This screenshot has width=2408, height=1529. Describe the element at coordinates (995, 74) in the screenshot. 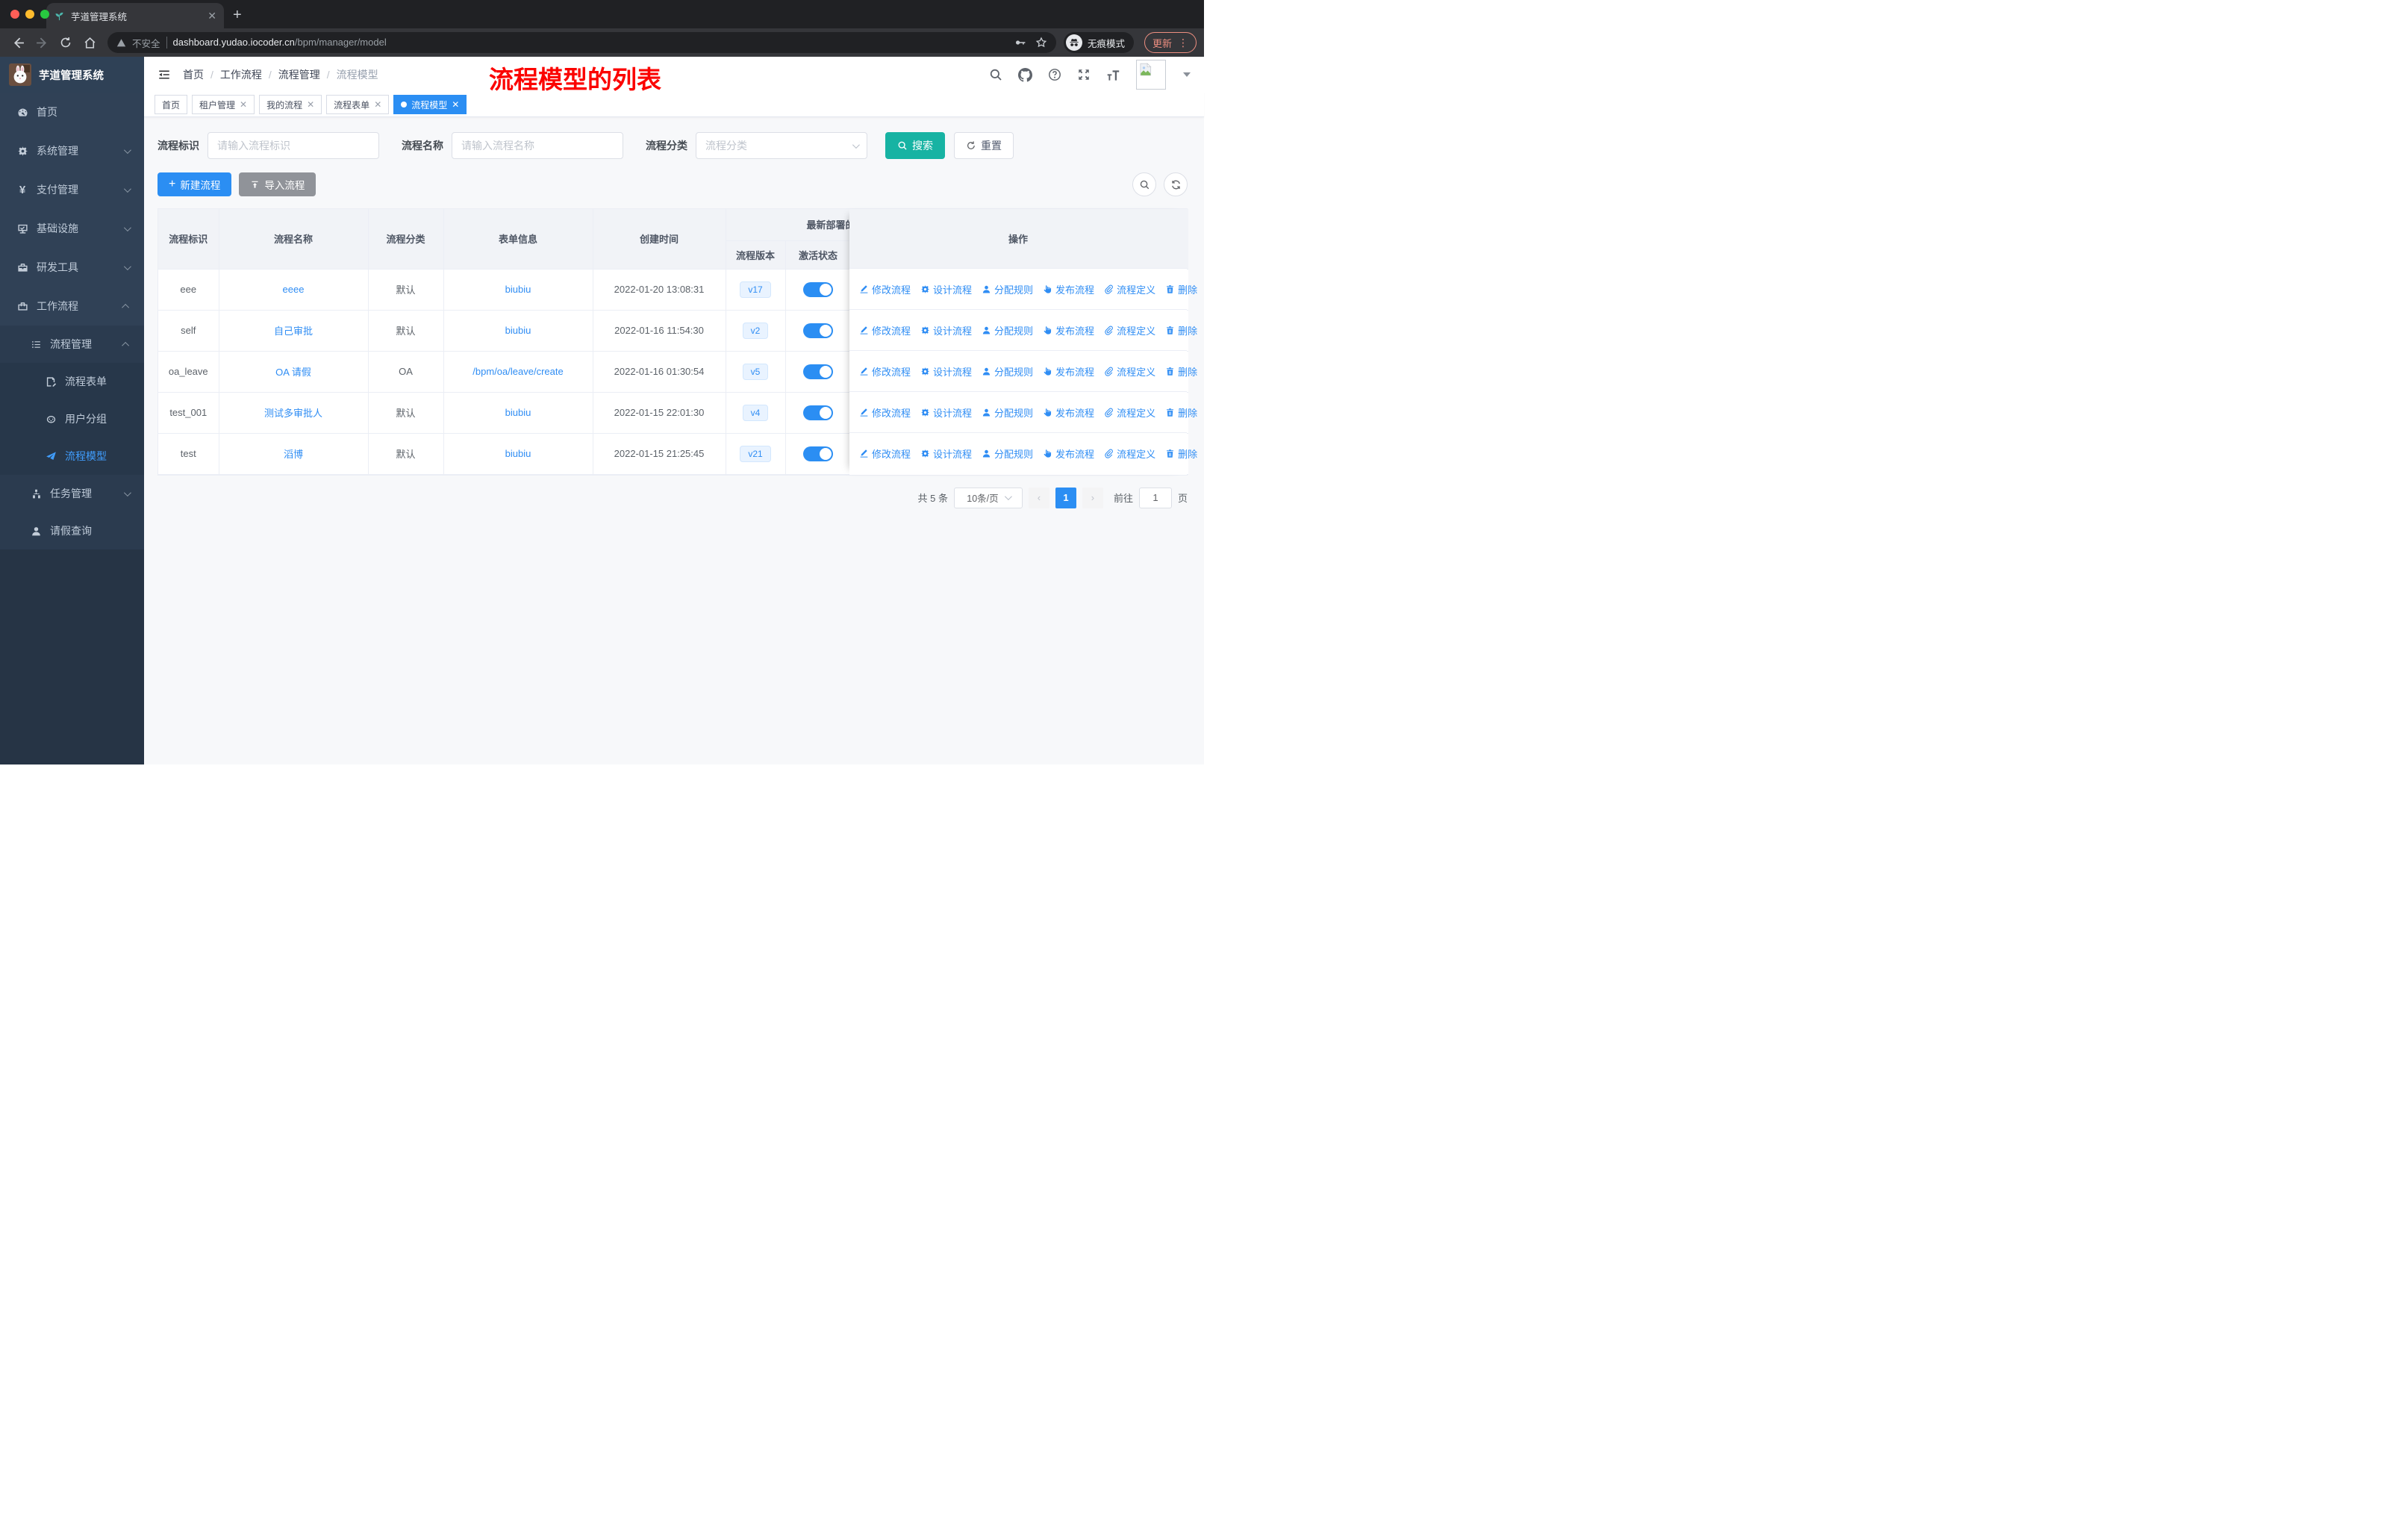

I see `search-icon` at that location.